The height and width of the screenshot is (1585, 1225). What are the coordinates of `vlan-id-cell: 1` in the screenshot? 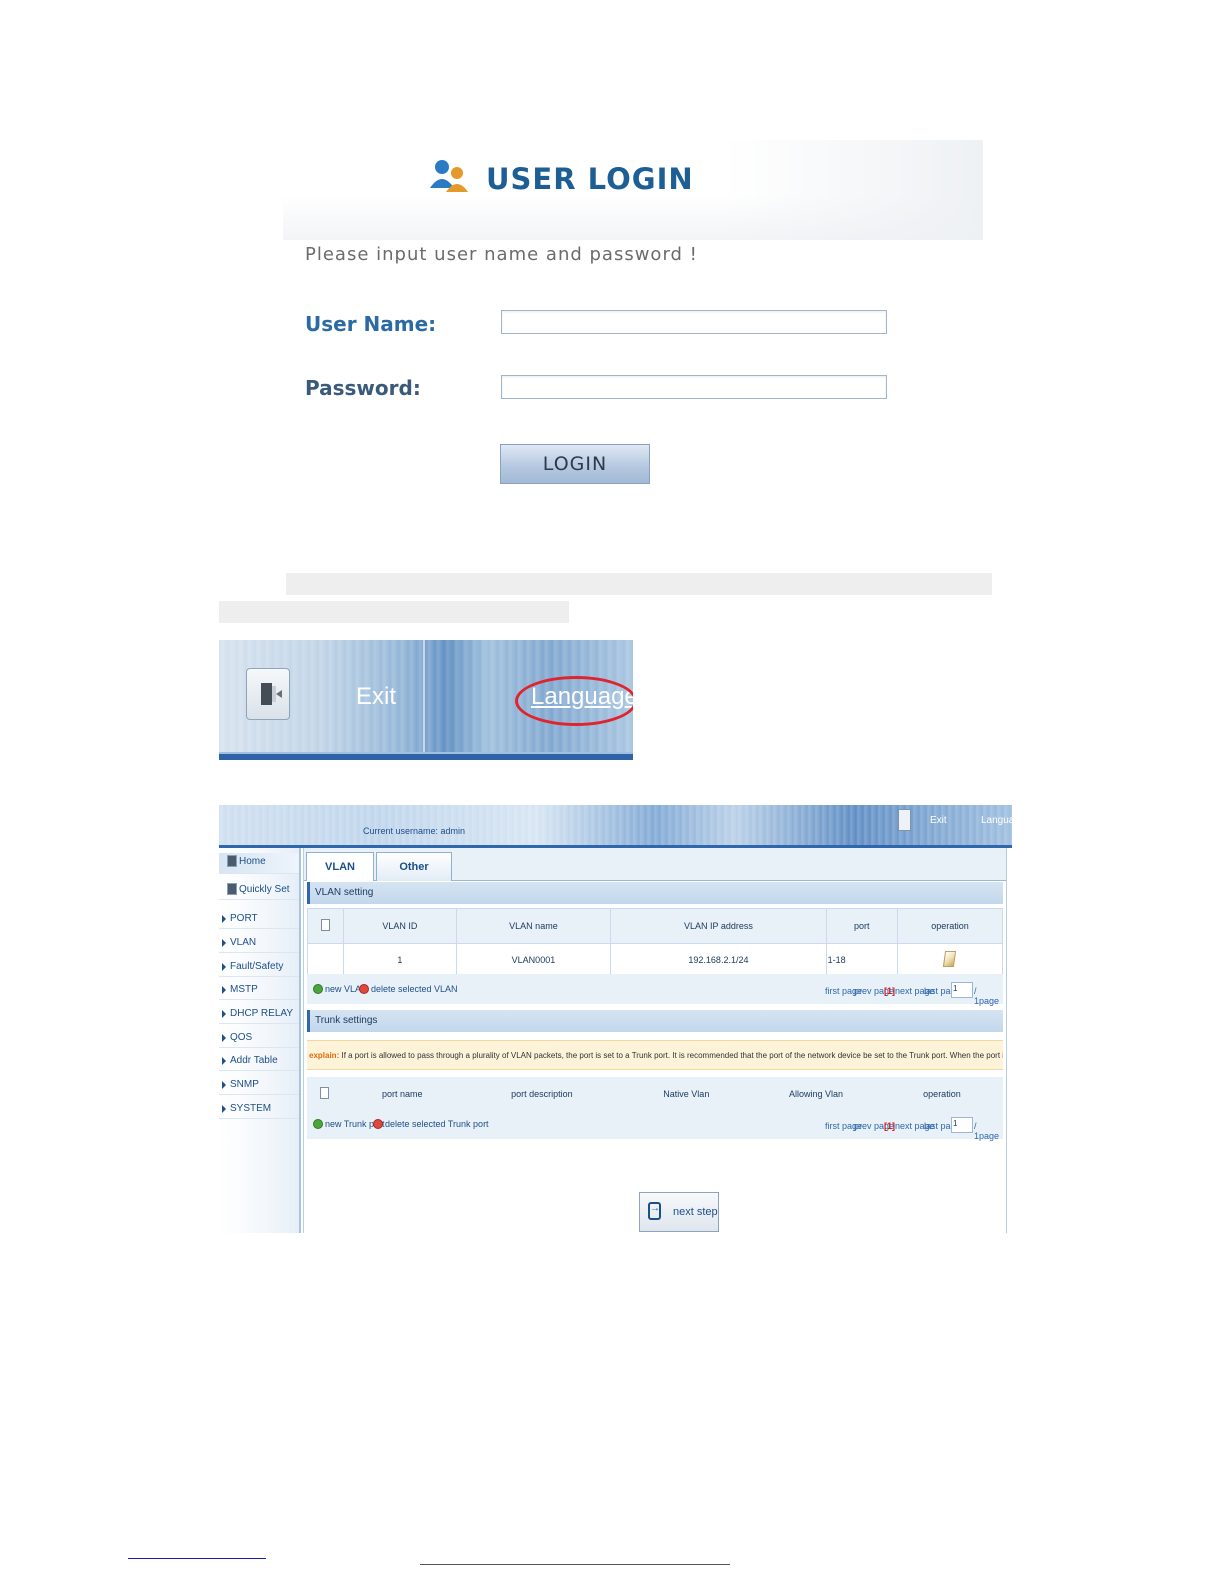 It's located at (400, 960).